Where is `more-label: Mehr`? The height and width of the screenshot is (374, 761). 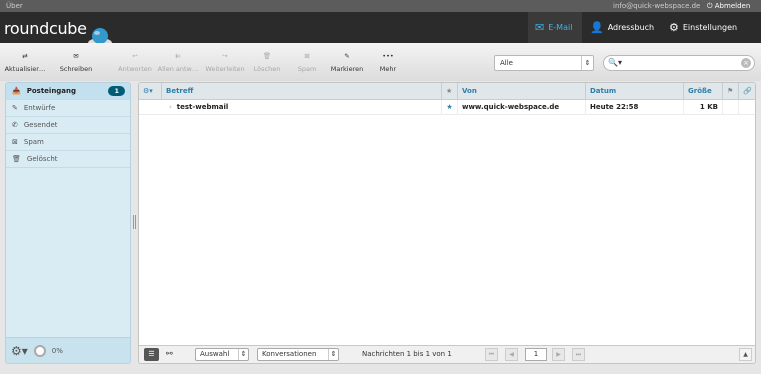 more-label: Mehr is located at coordinates (388, 69).